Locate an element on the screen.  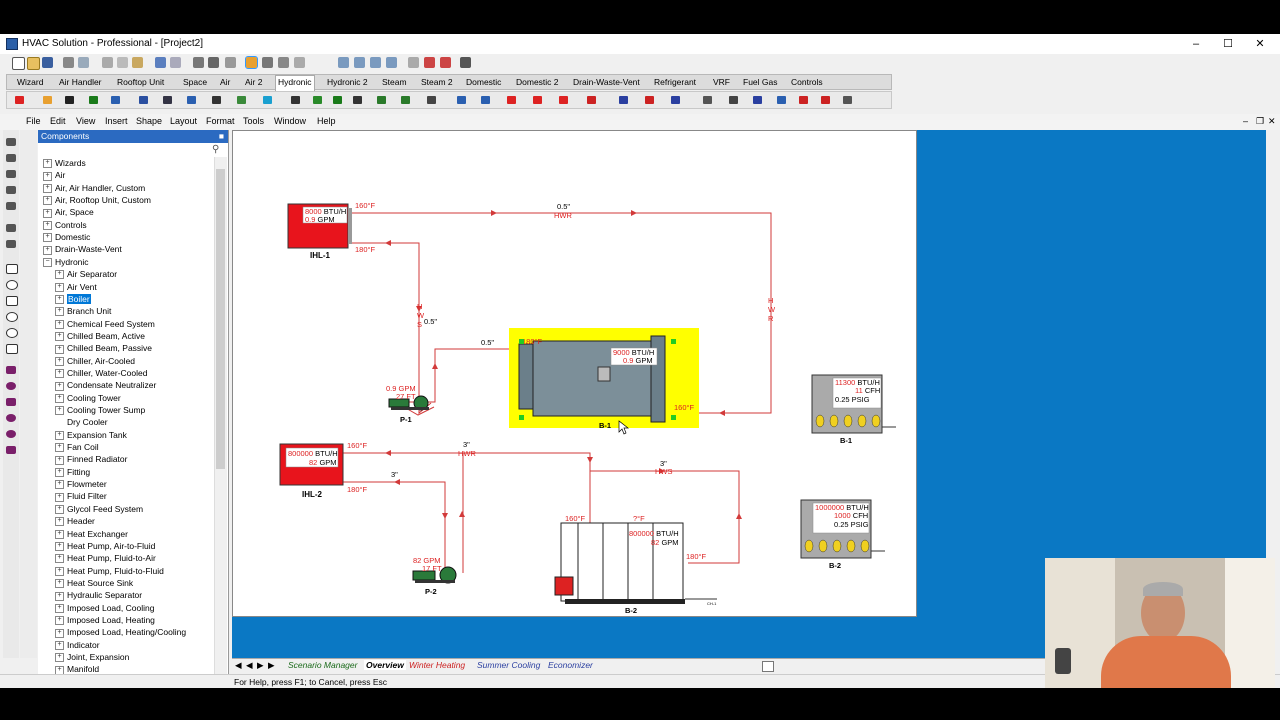
freehand-tool-icon is located at coordinates (11, 206).